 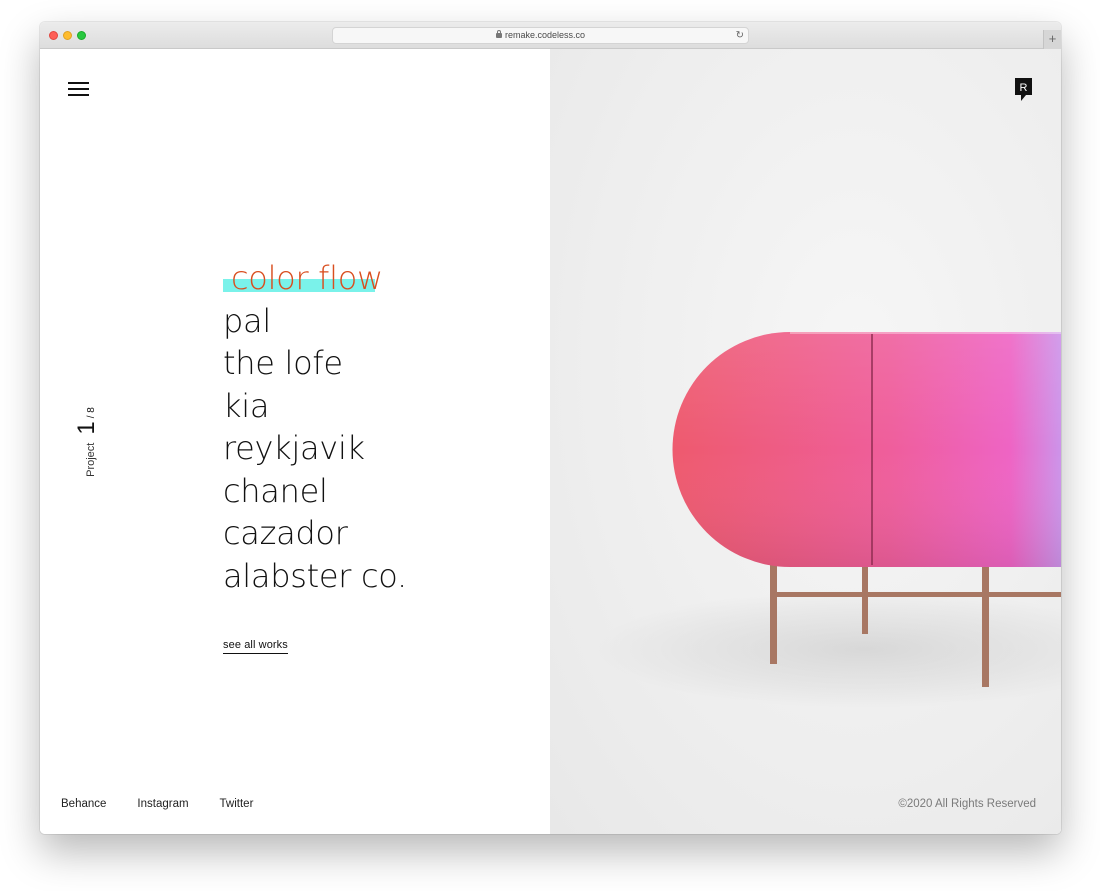 I want to click on address-bar: remake.codeless.co ↻, so click(x=540, y=35).